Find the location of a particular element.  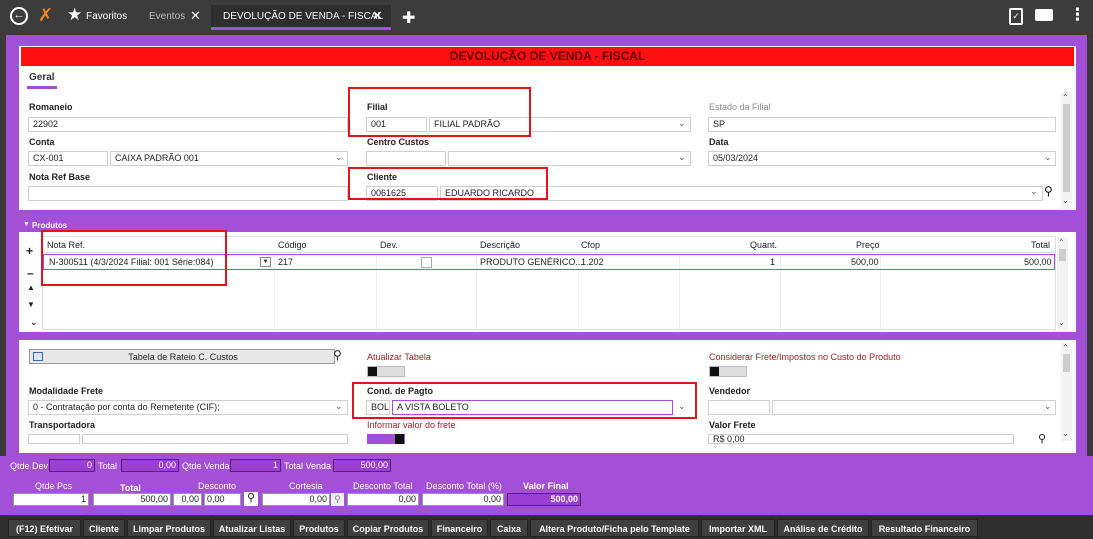

cond-pagto-dropdown-icon: ⌄ is located at coordinates (682, 406).